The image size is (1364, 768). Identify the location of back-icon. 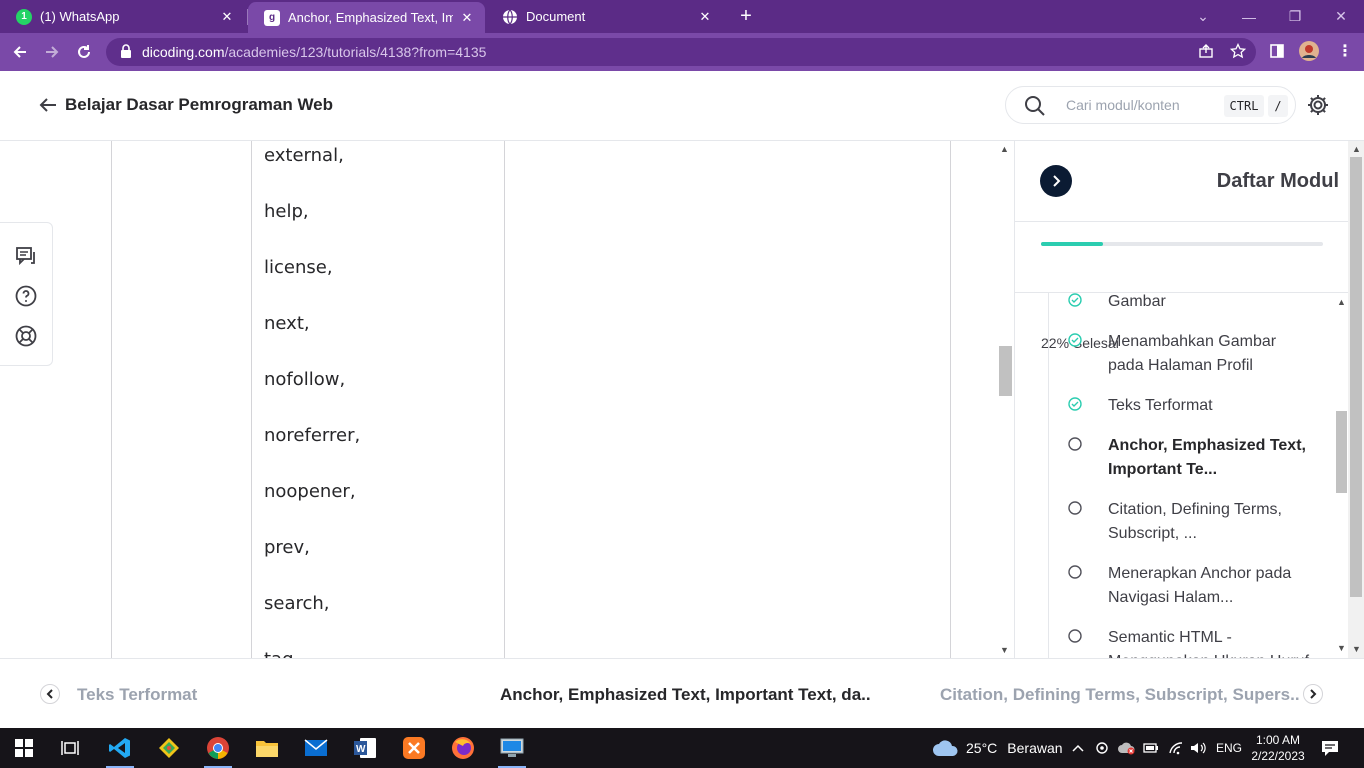
(20, 52).